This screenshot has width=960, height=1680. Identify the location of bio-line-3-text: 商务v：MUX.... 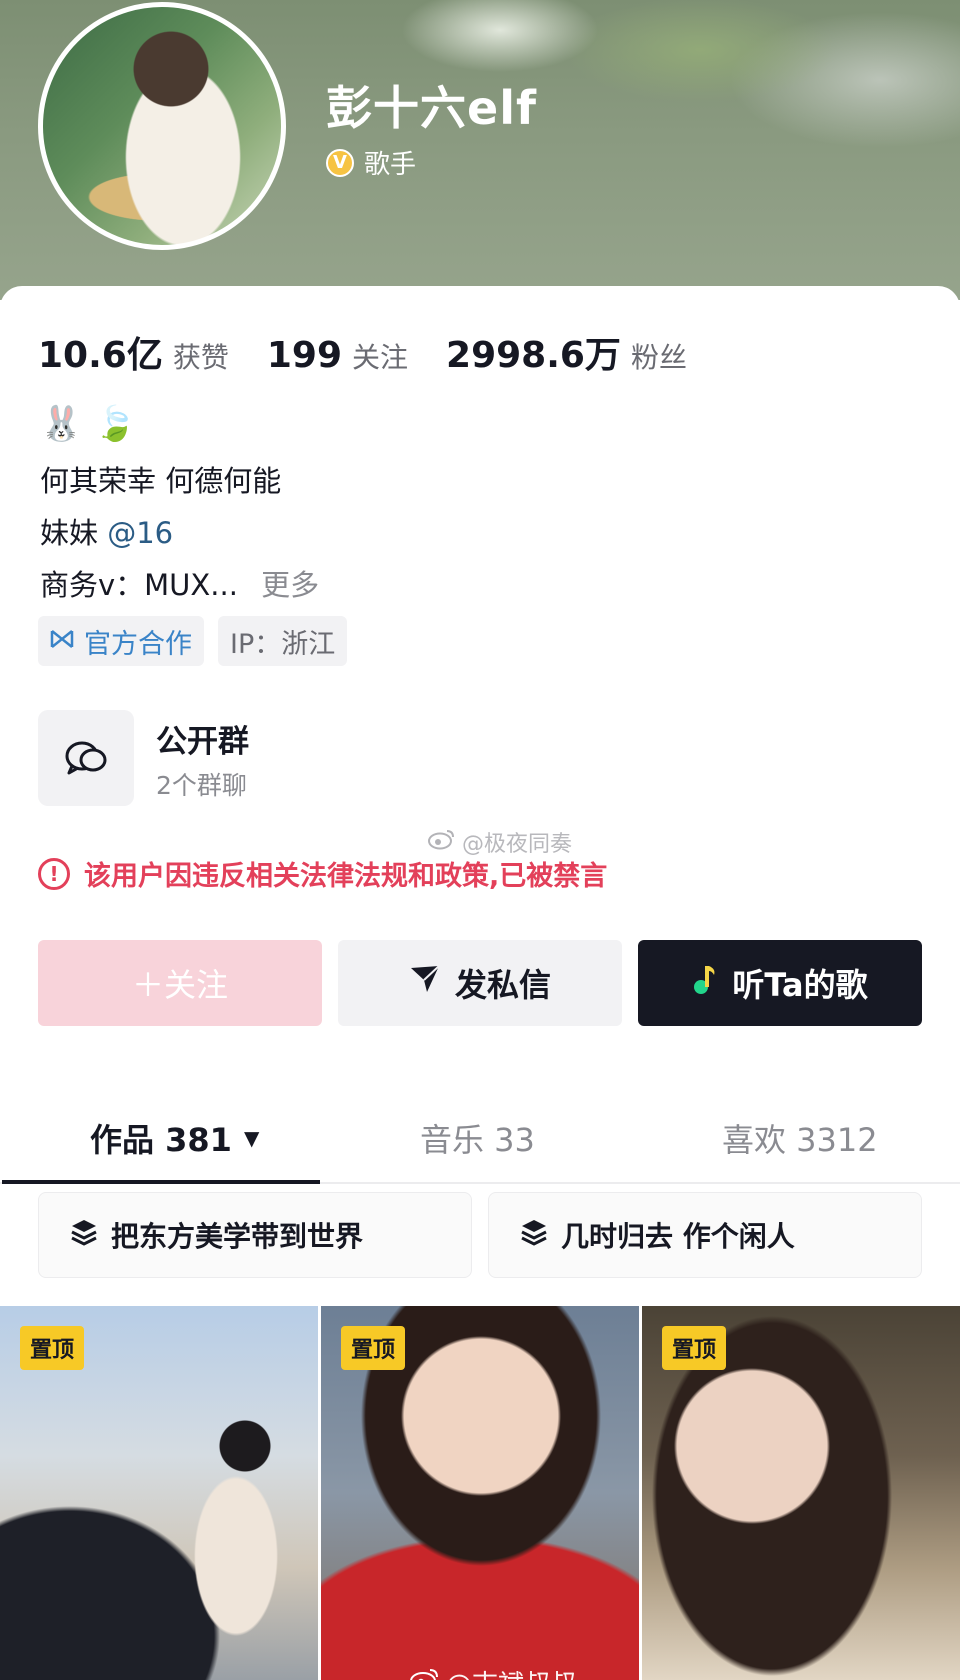
(139, 585).